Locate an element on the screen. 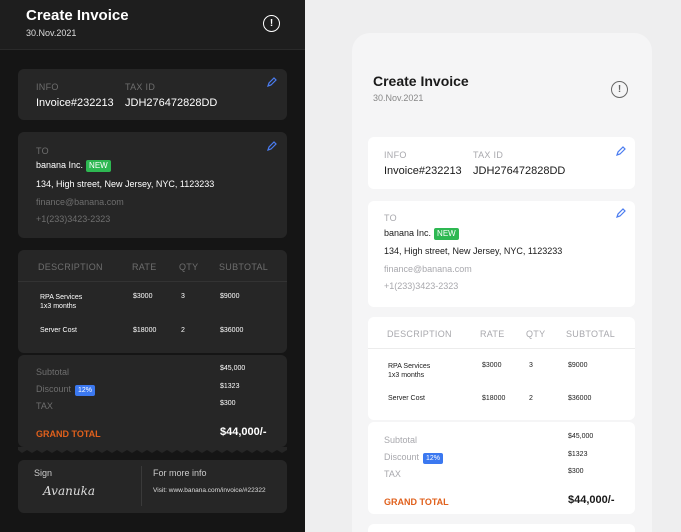 The width and height of the screenshot is (681, 532). more-info-label: For more info is located at coordinates (180, 473).